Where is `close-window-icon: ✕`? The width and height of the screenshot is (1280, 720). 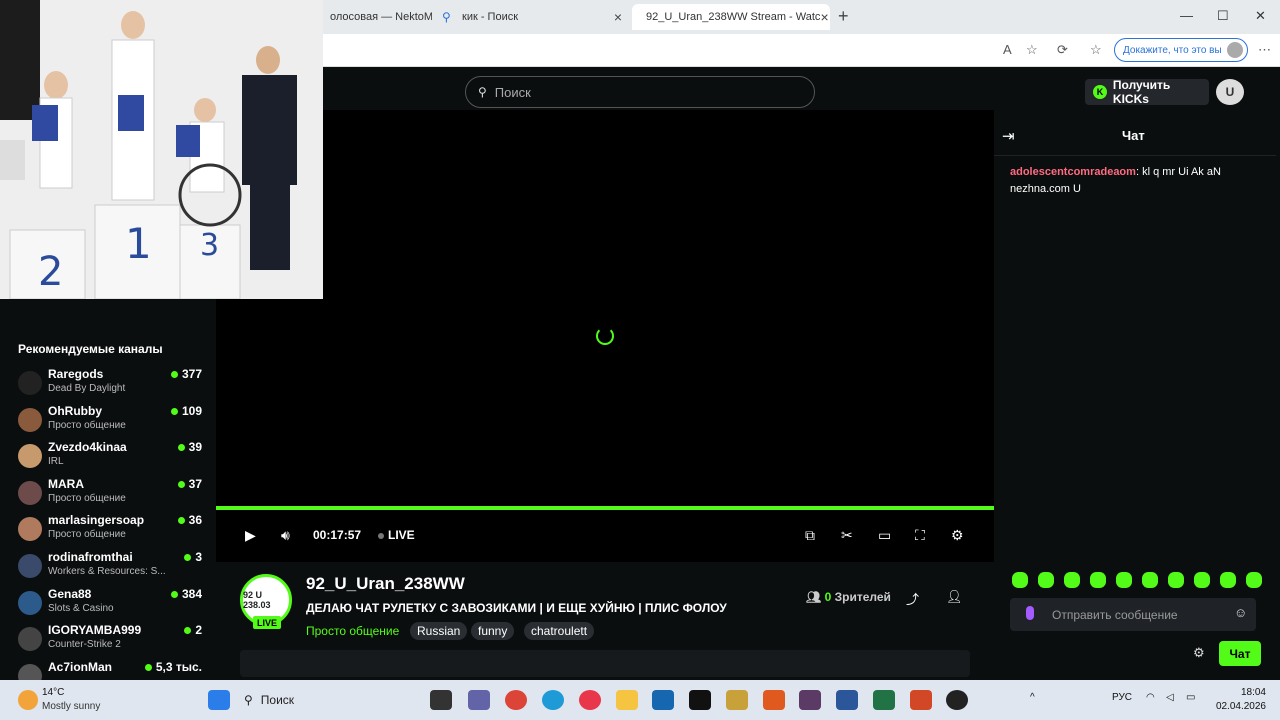 close-window-icon: ✕ is located at coordinates (1260, 16).